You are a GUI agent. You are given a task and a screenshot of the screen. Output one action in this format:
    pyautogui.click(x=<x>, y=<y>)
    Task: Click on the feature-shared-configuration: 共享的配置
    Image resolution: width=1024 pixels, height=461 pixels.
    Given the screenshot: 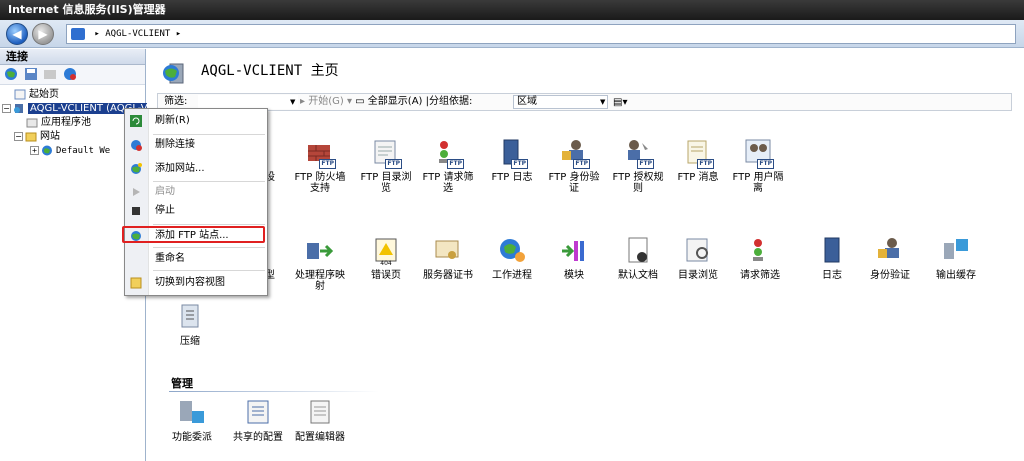 What is the action you would take?
    pyautogui.click(x=258, y=420)
    